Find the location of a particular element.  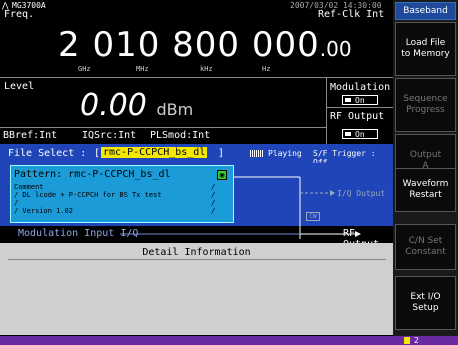

softkey-load-file: Load File to Memory is located at coordinates (425, 49).